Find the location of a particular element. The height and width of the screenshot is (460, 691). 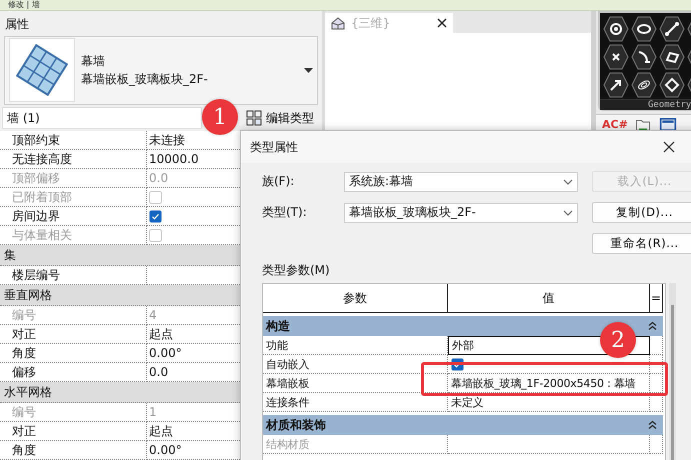

property-label: 顶部偏移 is located at coordinates (73, 178).